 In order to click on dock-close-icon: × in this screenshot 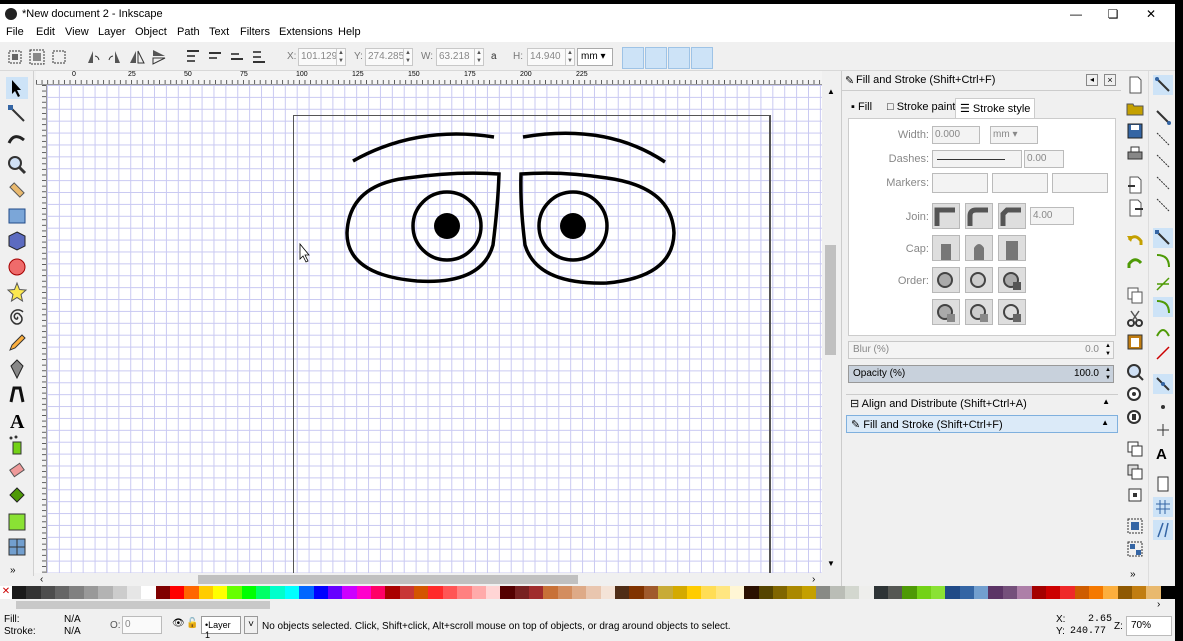, I will do `click(1110, 80)`.